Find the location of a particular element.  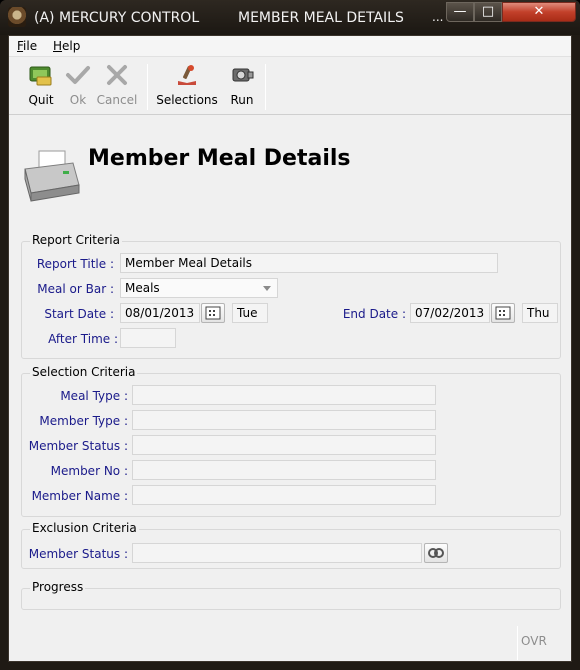

cross-icon is located at coordinates (117, 75).